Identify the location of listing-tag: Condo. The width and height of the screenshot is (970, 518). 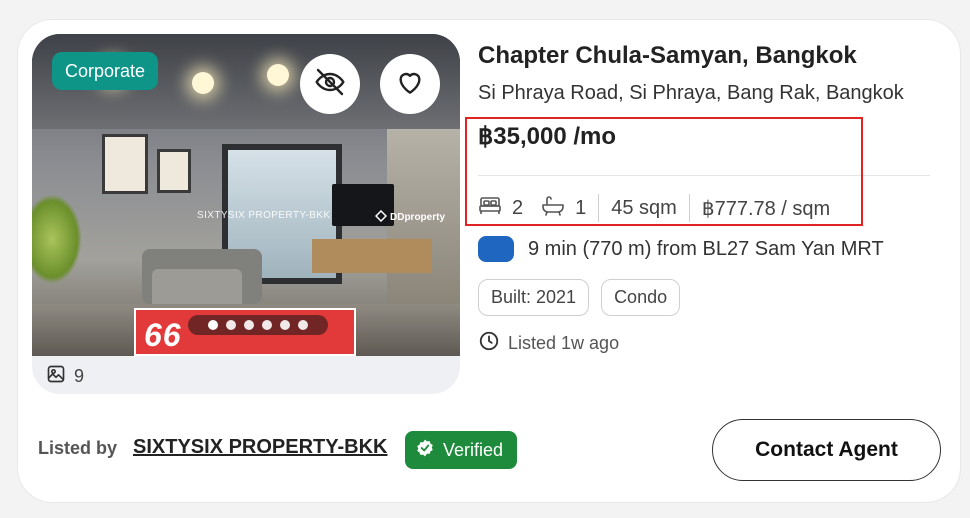
(641, 297).